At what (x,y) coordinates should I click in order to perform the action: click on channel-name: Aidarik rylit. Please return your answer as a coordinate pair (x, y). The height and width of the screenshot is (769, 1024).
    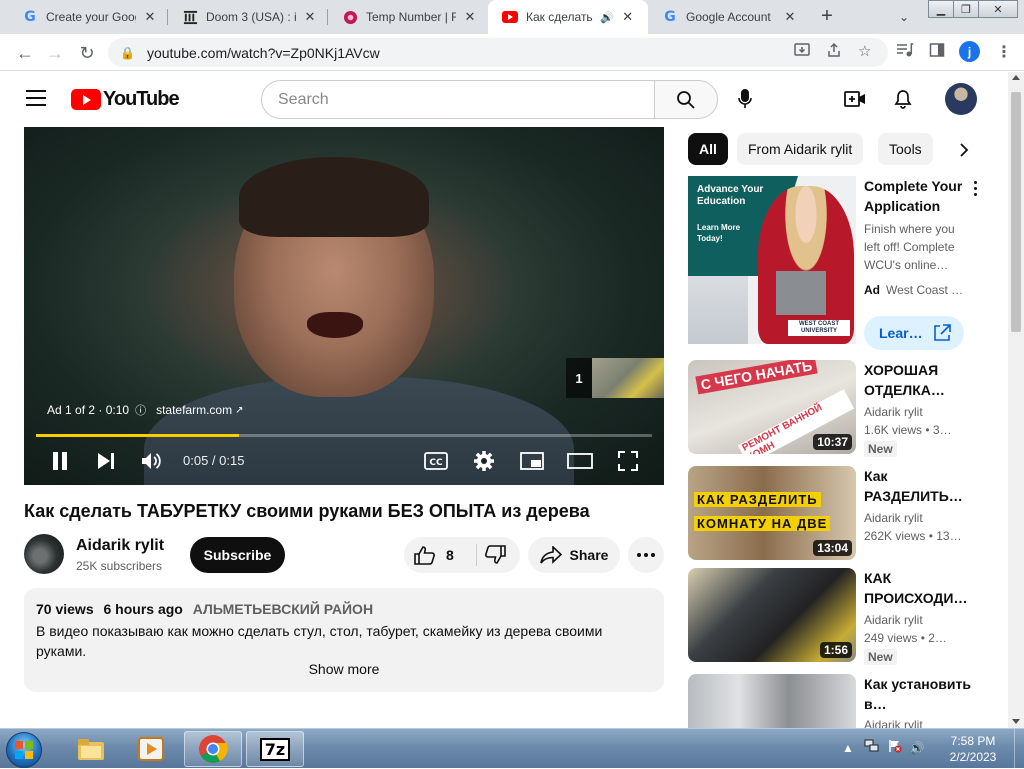
    Looking at the image, I should click on (120, 546).